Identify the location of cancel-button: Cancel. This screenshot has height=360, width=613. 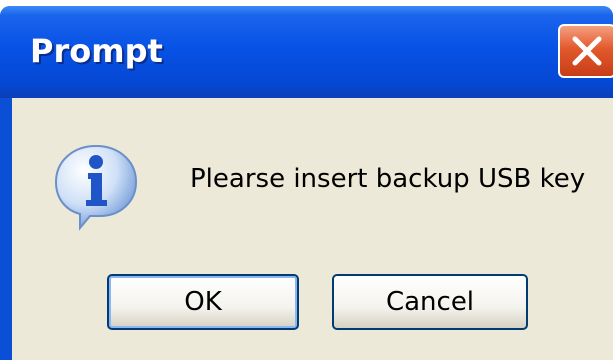
(430, 302).